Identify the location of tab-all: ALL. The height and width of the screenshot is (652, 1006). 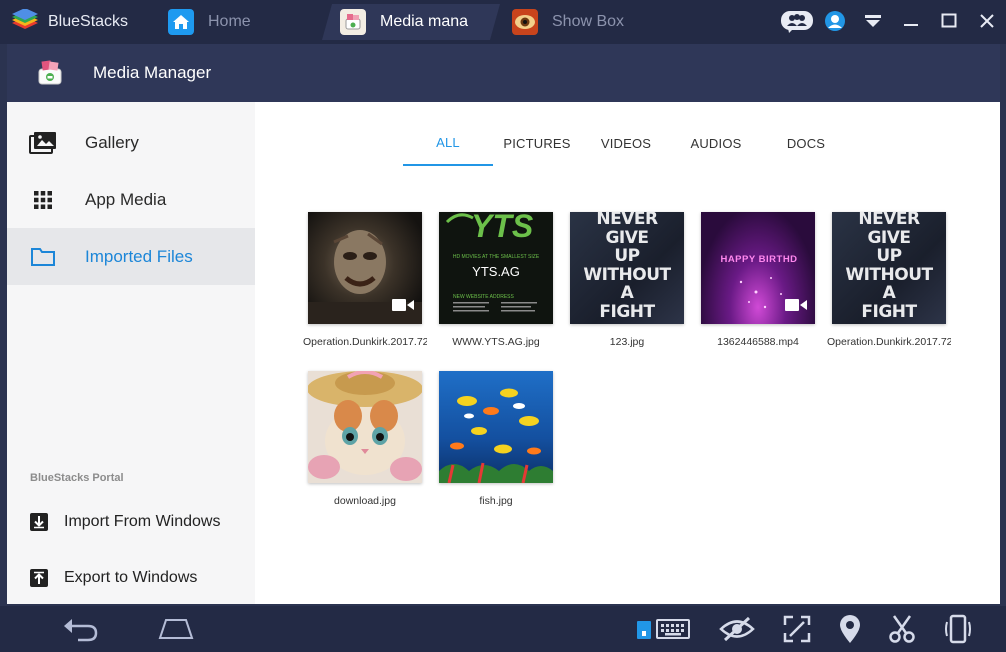
(448, 143).